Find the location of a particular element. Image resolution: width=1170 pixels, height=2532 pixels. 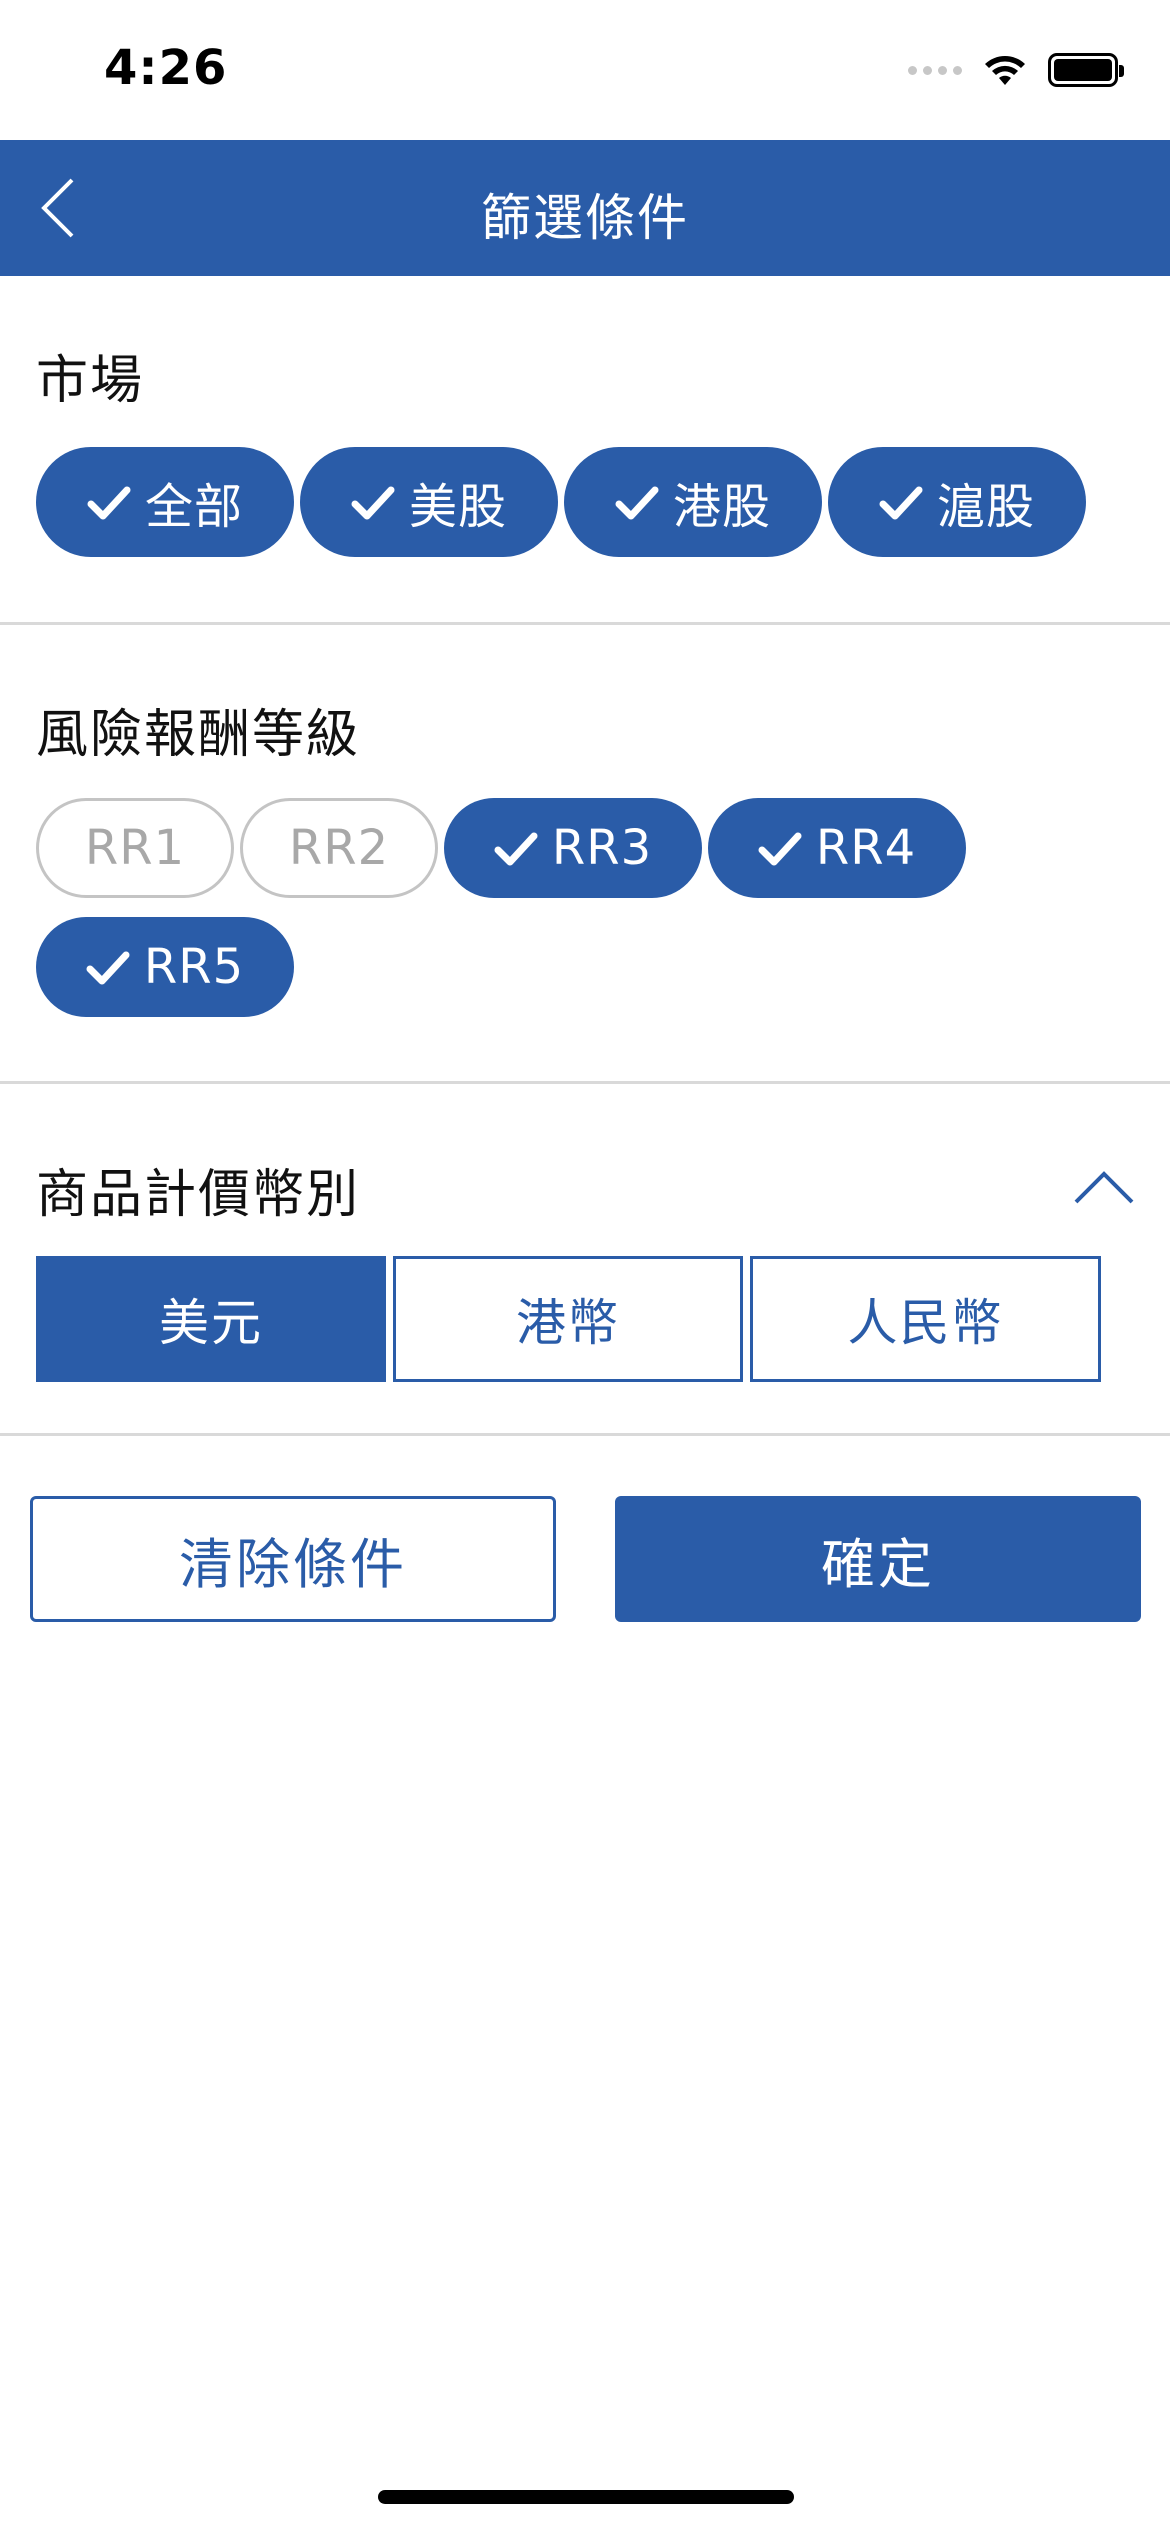

market-chip-label: 美股 is located at coordinates (457, 507).